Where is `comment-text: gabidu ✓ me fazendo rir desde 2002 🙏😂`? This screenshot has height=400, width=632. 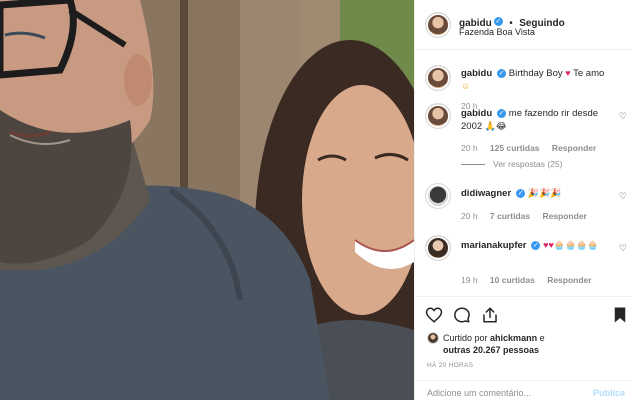
comment-text: gabidu ✓ me fazendo rir desde 2002 🙏😂 is located at coordinates (536, 120).